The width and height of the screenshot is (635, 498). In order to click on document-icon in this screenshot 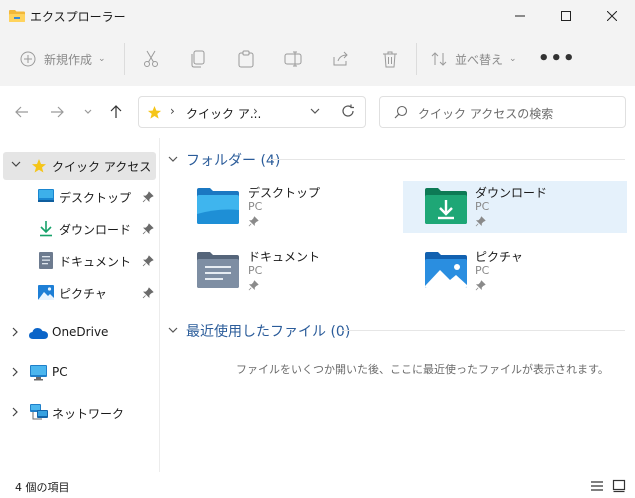, I will do `click(46, 260)`.